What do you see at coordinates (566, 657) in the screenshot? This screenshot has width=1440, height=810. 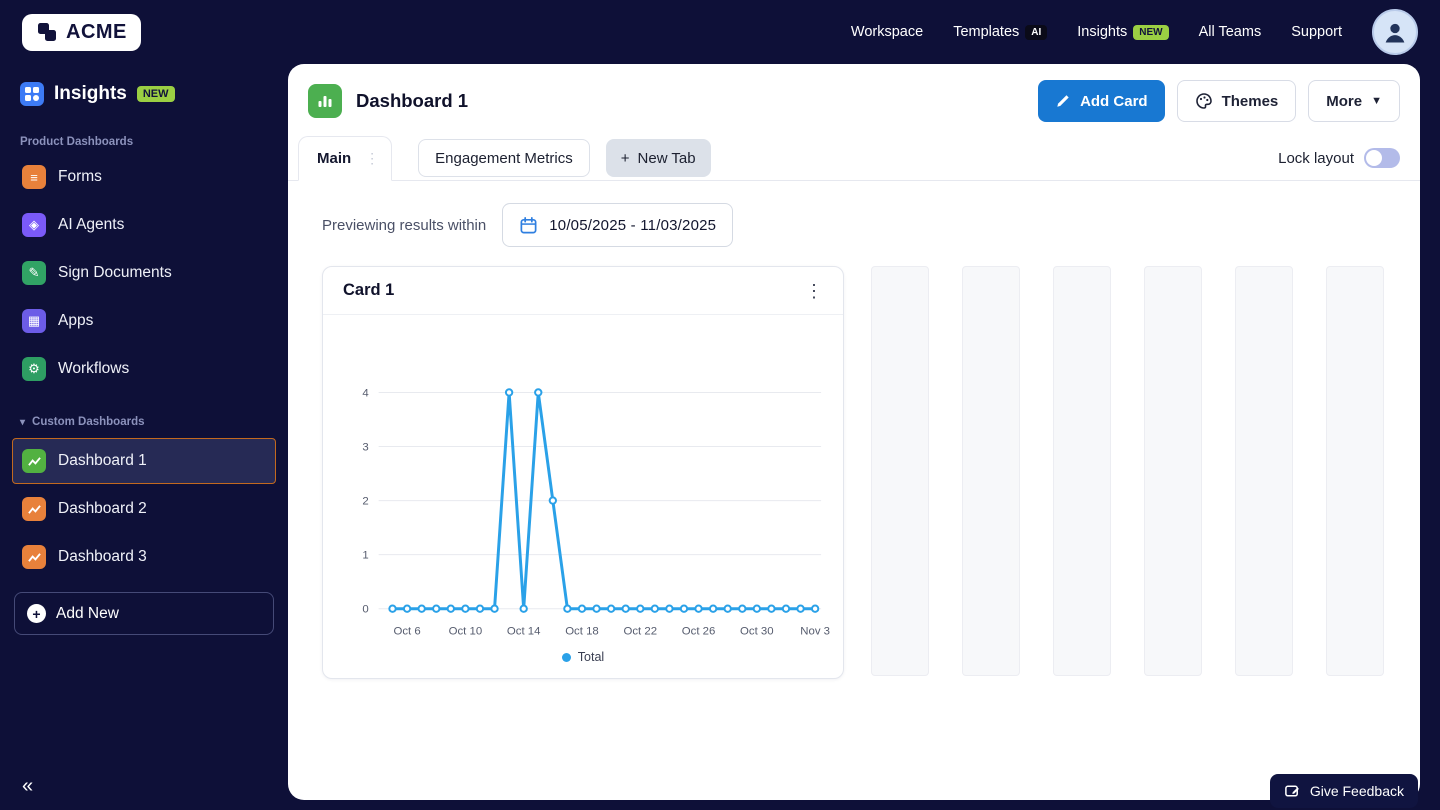 I see `legend-dot` at bounding box center [566, 657].